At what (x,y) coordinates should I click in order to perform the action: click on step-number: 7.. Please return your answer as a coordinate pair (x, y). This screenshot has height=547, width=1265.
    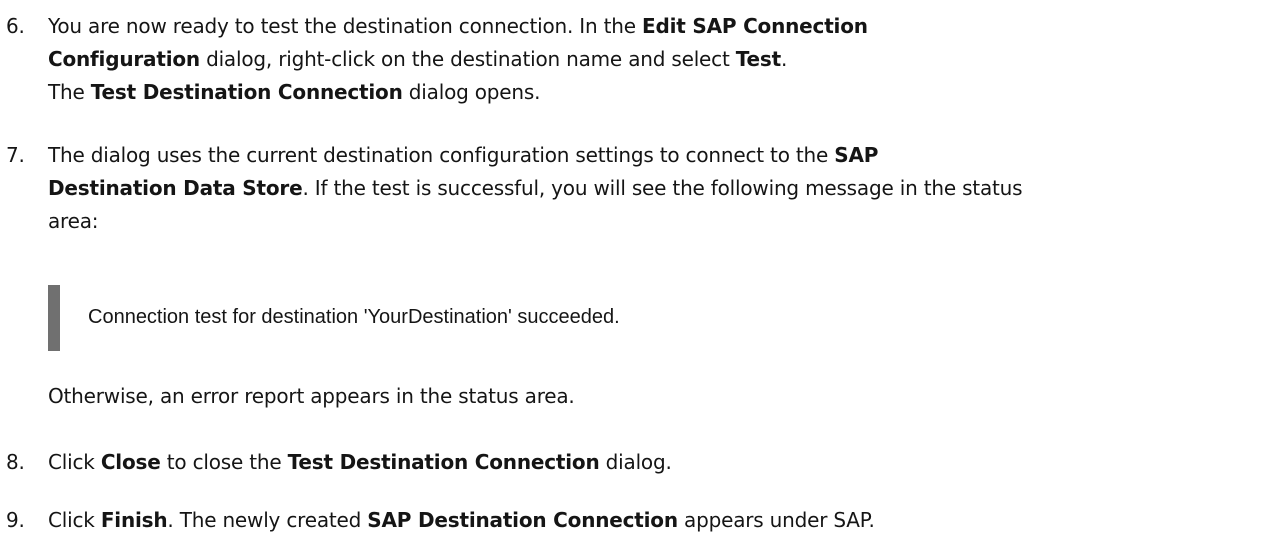
    Looking at the image, I should click on (15, 155).